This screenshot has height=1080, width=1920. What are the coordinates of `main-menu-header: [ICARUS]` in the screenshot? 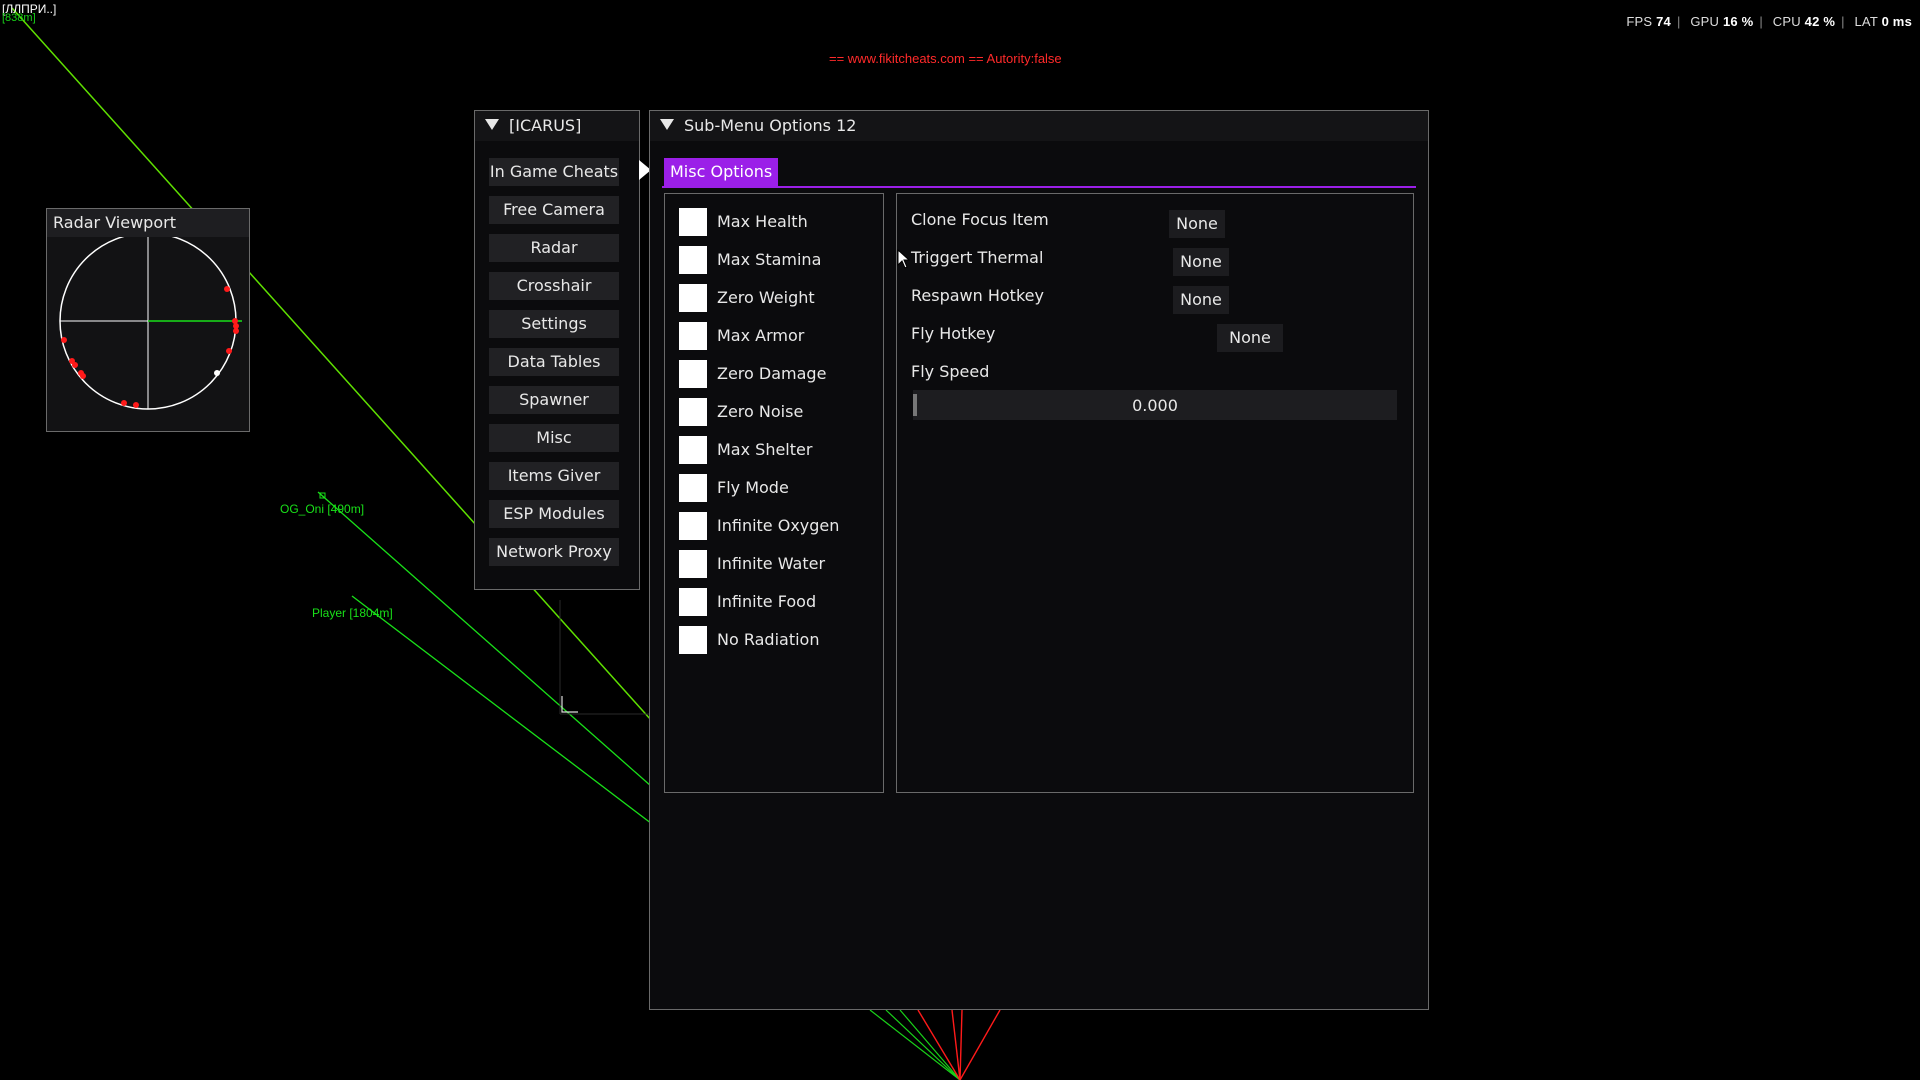 It's located at (557, 126).